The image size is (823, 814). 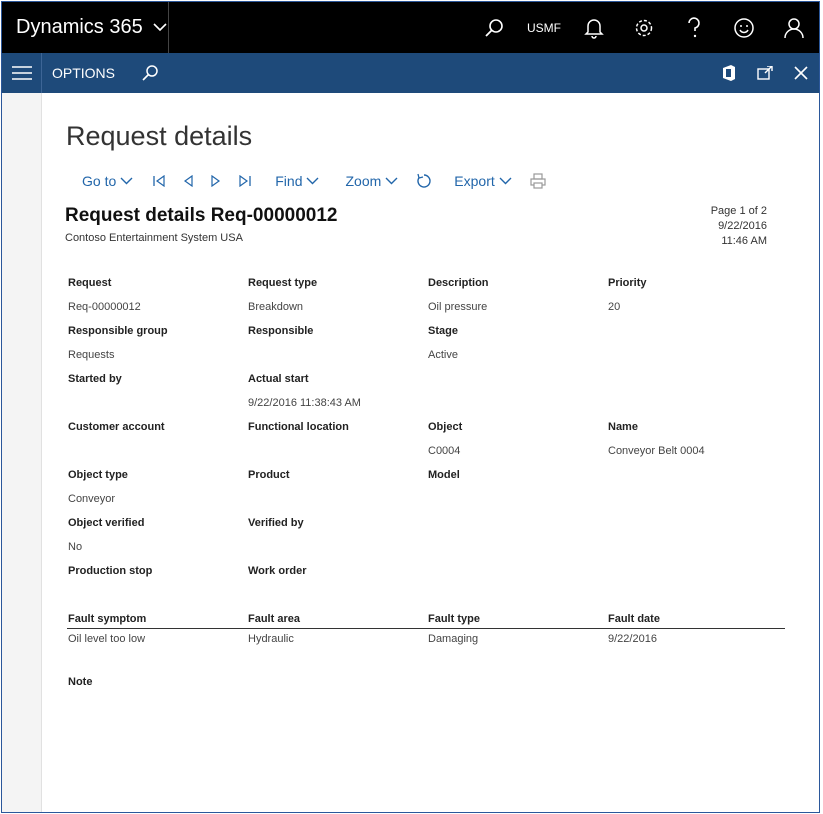 I want to click on bell-icon, so click(x=594, y=27).